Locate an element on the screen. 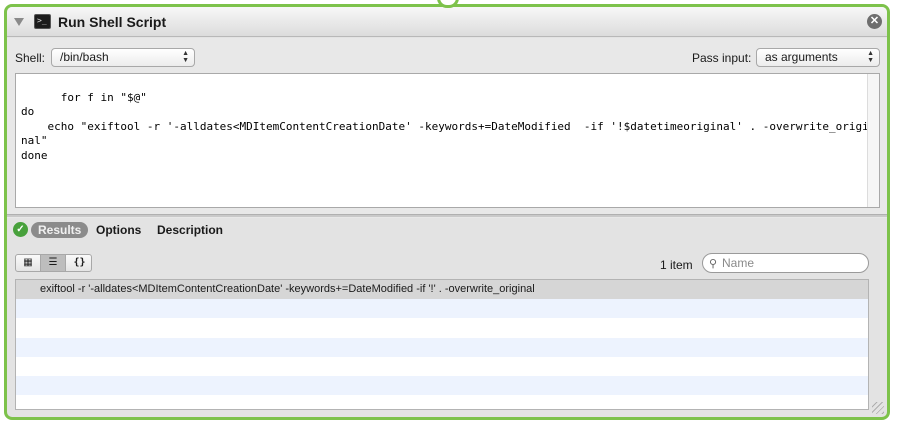 This screenshot has width=899, height=433. list-view-button: ☰ is located at coordinates (53, 263).